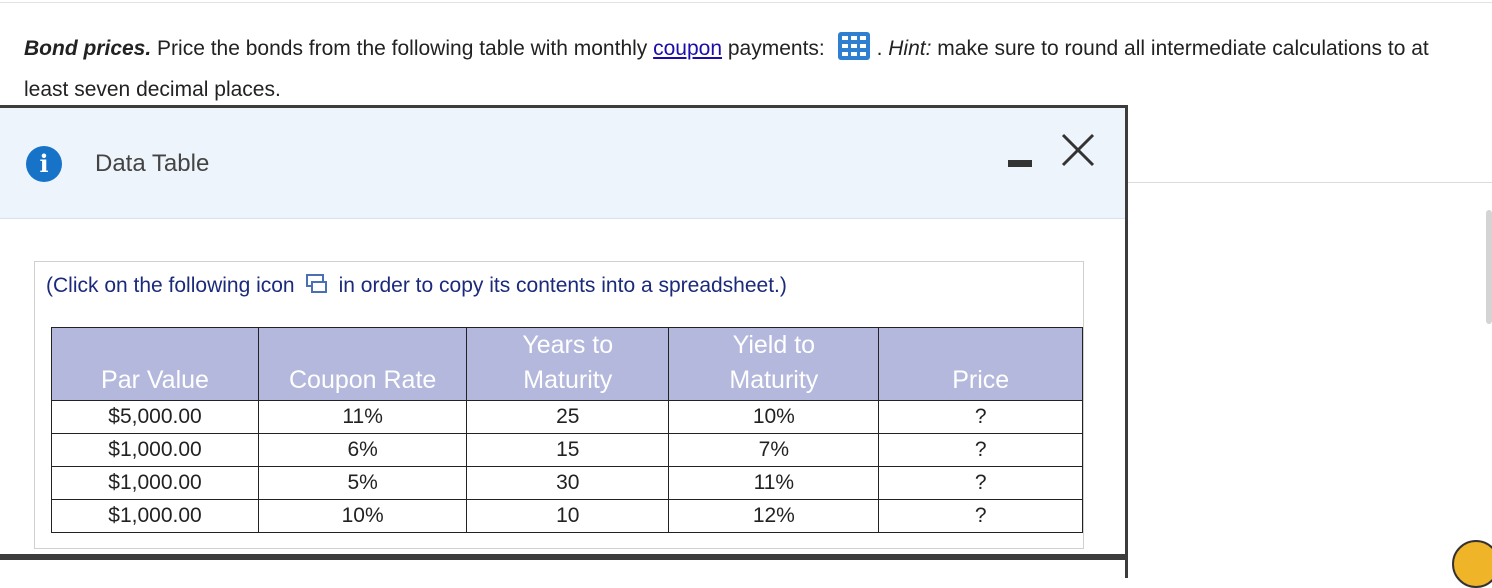 This screenshot has width=1492, height=588. I want to click on minimize-button, so click(1020, 161).